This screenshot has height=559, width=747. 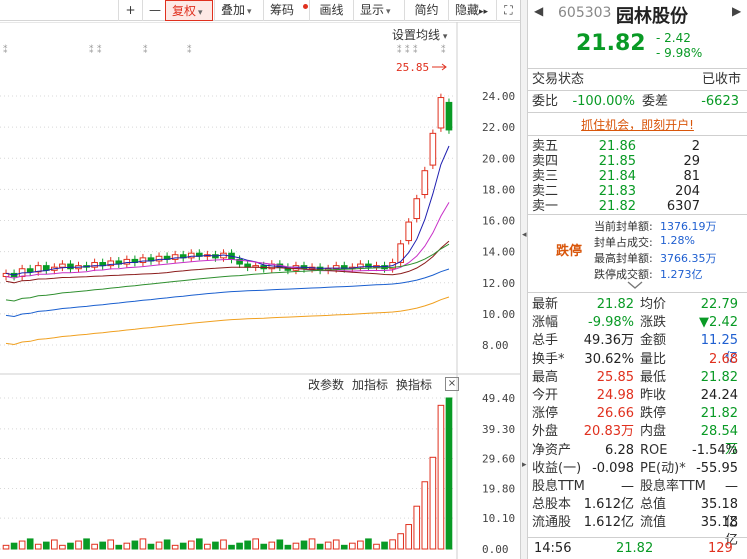 I want to click on next-stock-icon: ▶, so click(x=736, y=11).